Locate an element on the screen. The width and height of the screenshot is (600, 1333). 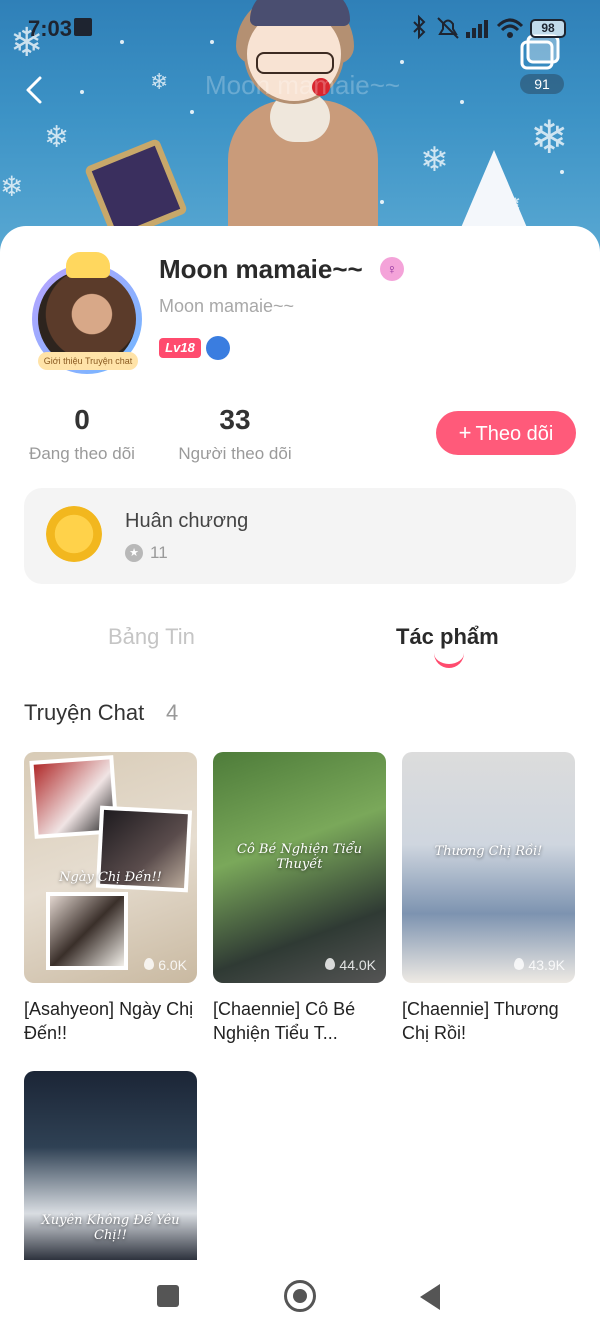
system-navigation-bar is located at coordinates (300, 1296).